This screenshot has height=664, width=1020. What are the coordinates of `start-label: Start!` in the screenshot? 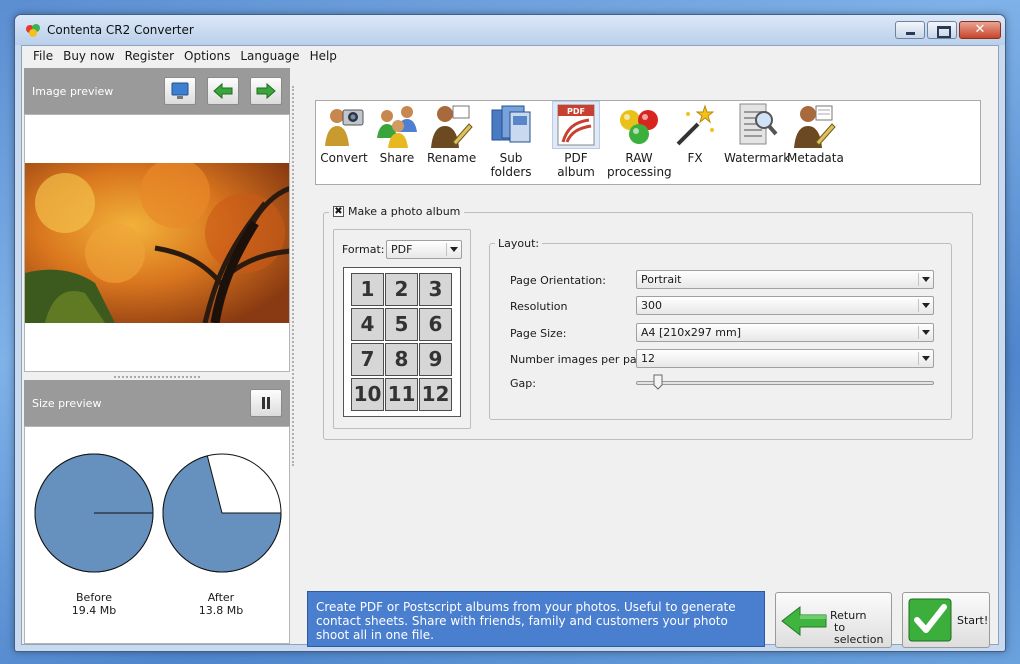 It's located at (973, 620).